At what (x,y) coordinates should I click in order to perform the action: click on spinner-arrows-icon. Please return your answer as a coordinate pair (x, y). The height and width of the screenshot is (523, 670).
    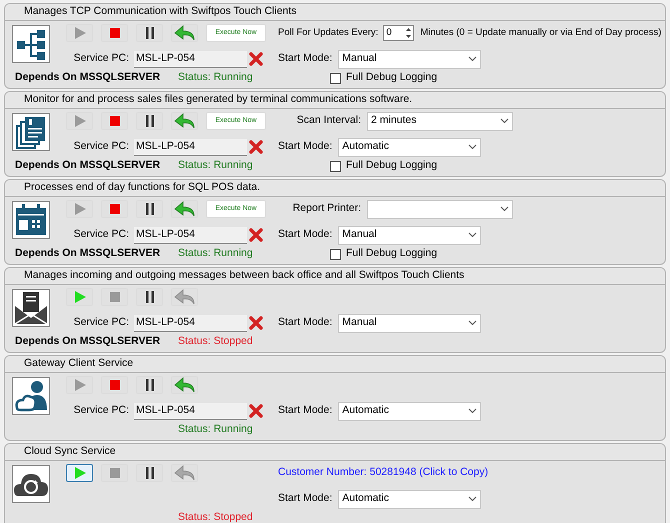
    Looking at the image, I should click on (409, 33).